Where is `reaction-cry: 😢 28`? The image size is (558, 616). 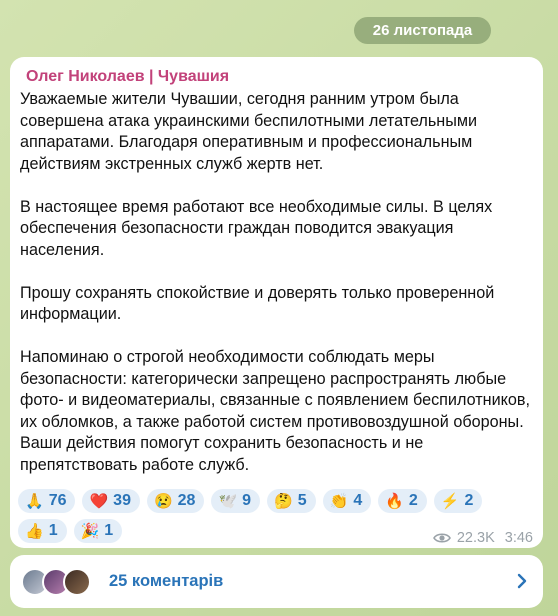 reaction-cry: 😢 28 is located at coordinates (175, 501).